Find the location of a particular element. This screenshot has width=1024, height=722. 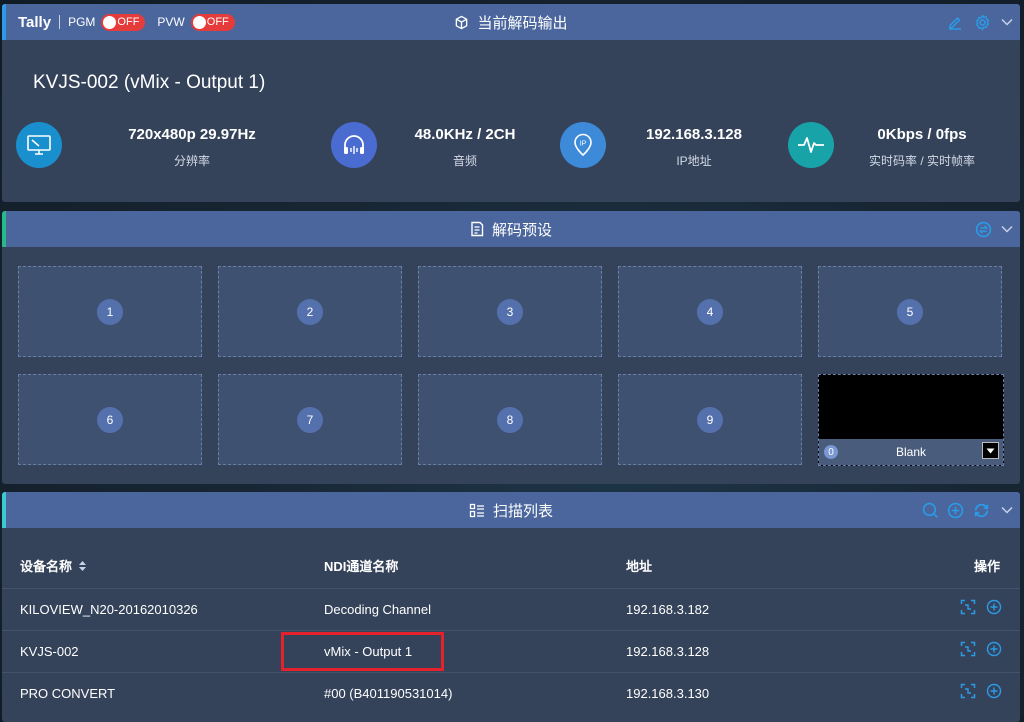

stat-resolution: 720x480p 29.97Hz 分辨率 is located at coordinates (136, 145).